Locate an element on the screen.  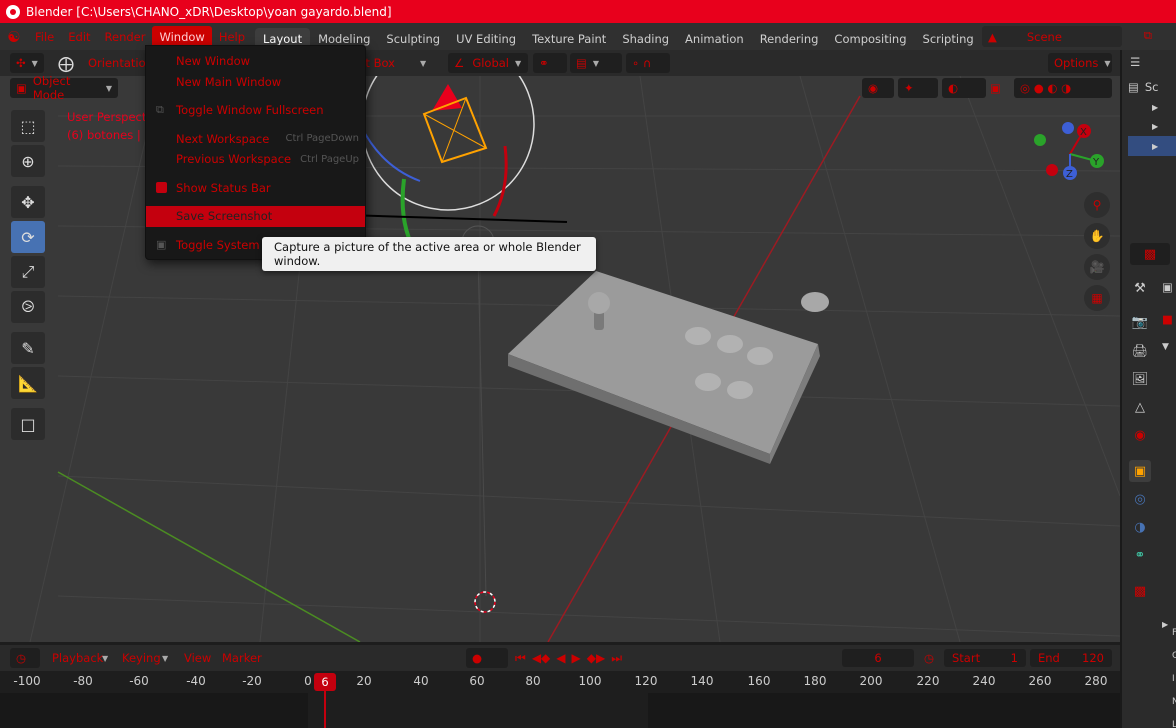
marker-menu: Marker is located at coordinates (242, 658).